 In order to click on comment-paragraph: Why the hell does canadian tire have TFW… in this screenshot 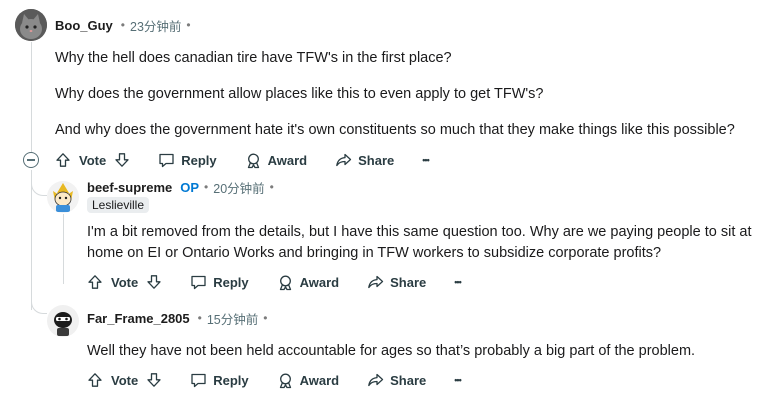, I will do `click(253, 58)`.